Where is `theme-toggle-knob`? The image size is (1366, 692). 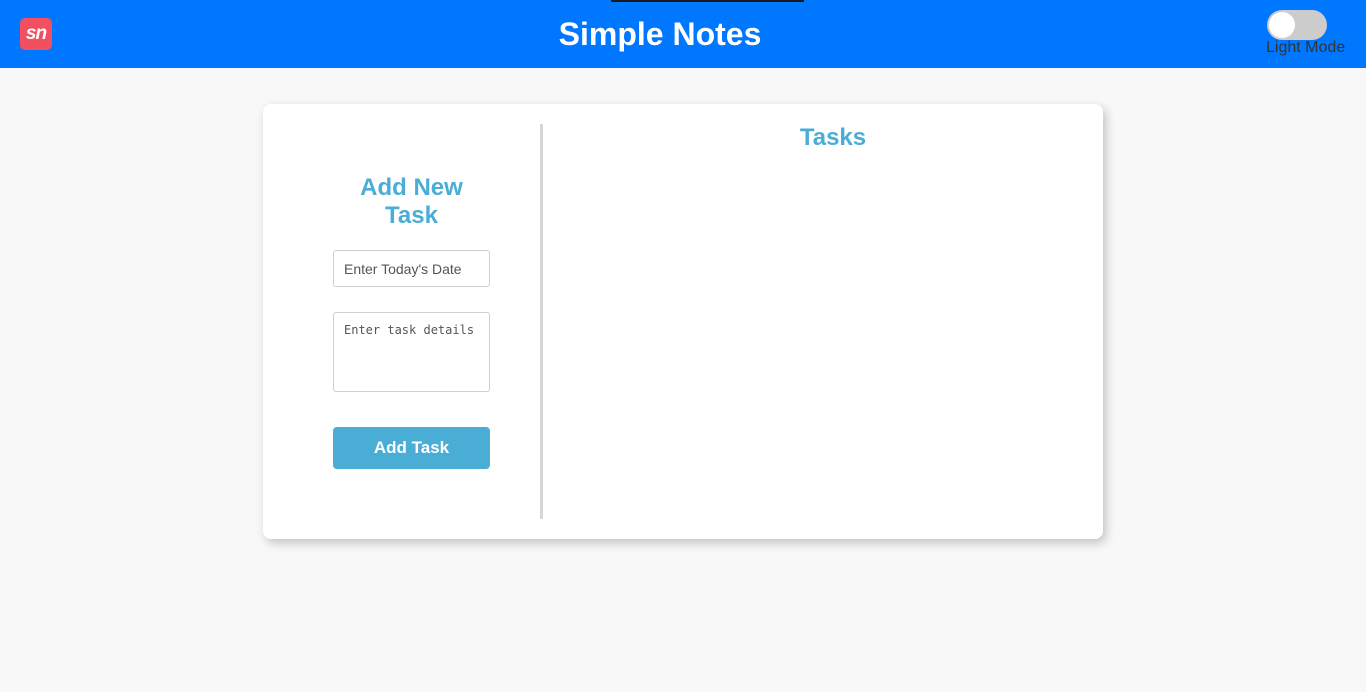
theme-toggle-knob is located at coordinates (1282, 25).